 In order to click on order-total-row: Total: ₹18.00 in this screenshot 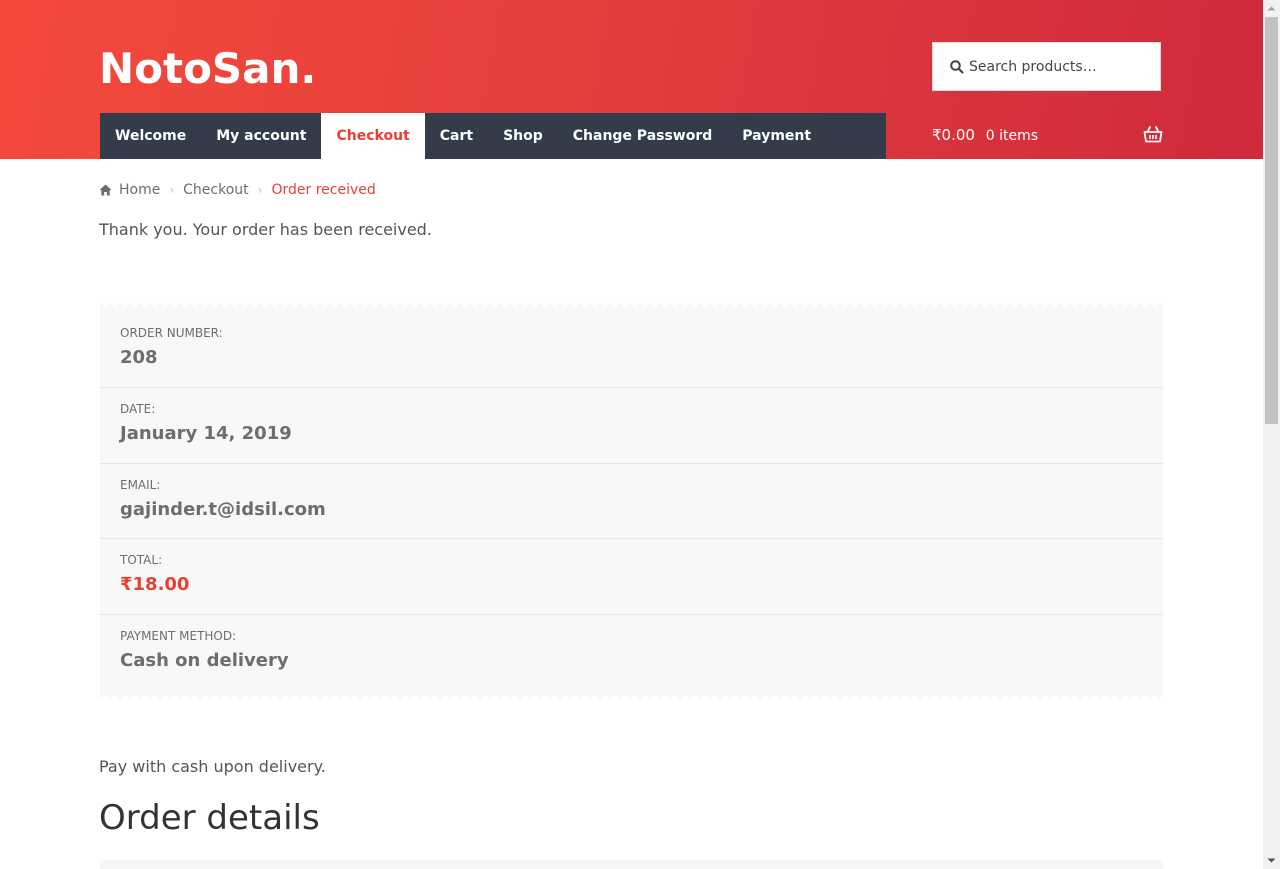, I will do `click(631, 577)`.